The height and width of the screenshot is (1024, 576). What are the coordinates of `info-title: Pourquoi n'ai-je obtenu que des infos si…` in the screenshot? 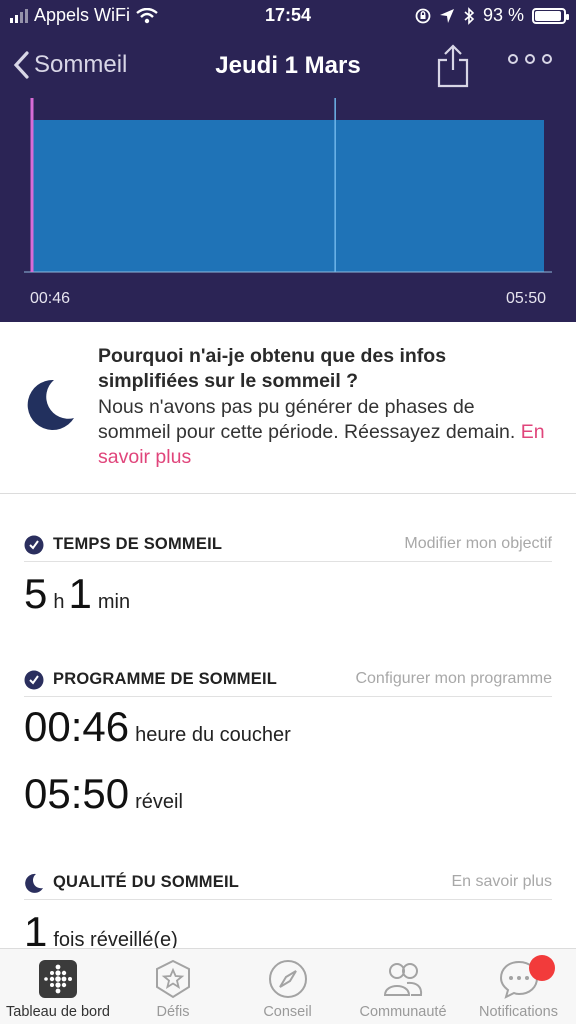 It's located at (272, 368).